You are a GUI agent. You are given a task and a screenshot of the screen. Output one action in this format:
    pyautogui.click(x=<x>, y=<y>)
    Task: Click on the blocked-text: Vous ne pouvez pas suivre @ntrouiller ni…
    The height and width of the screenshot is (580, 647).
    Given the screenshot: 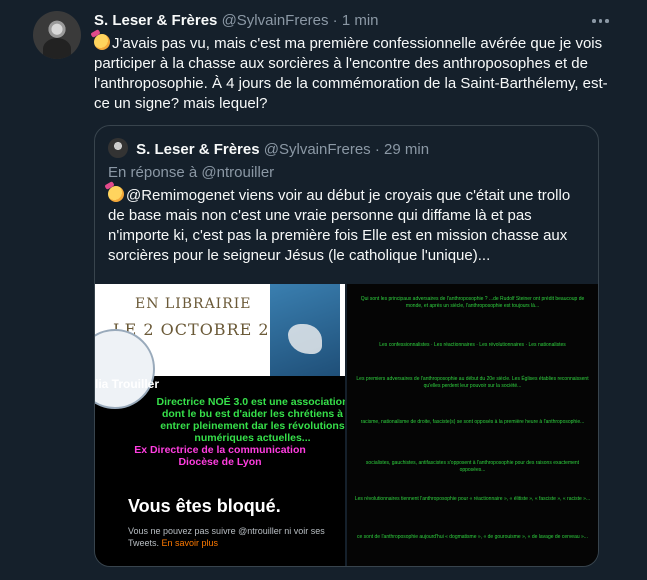 What is the action you would take?
    pyautogui.click(x=226, y=537)
    